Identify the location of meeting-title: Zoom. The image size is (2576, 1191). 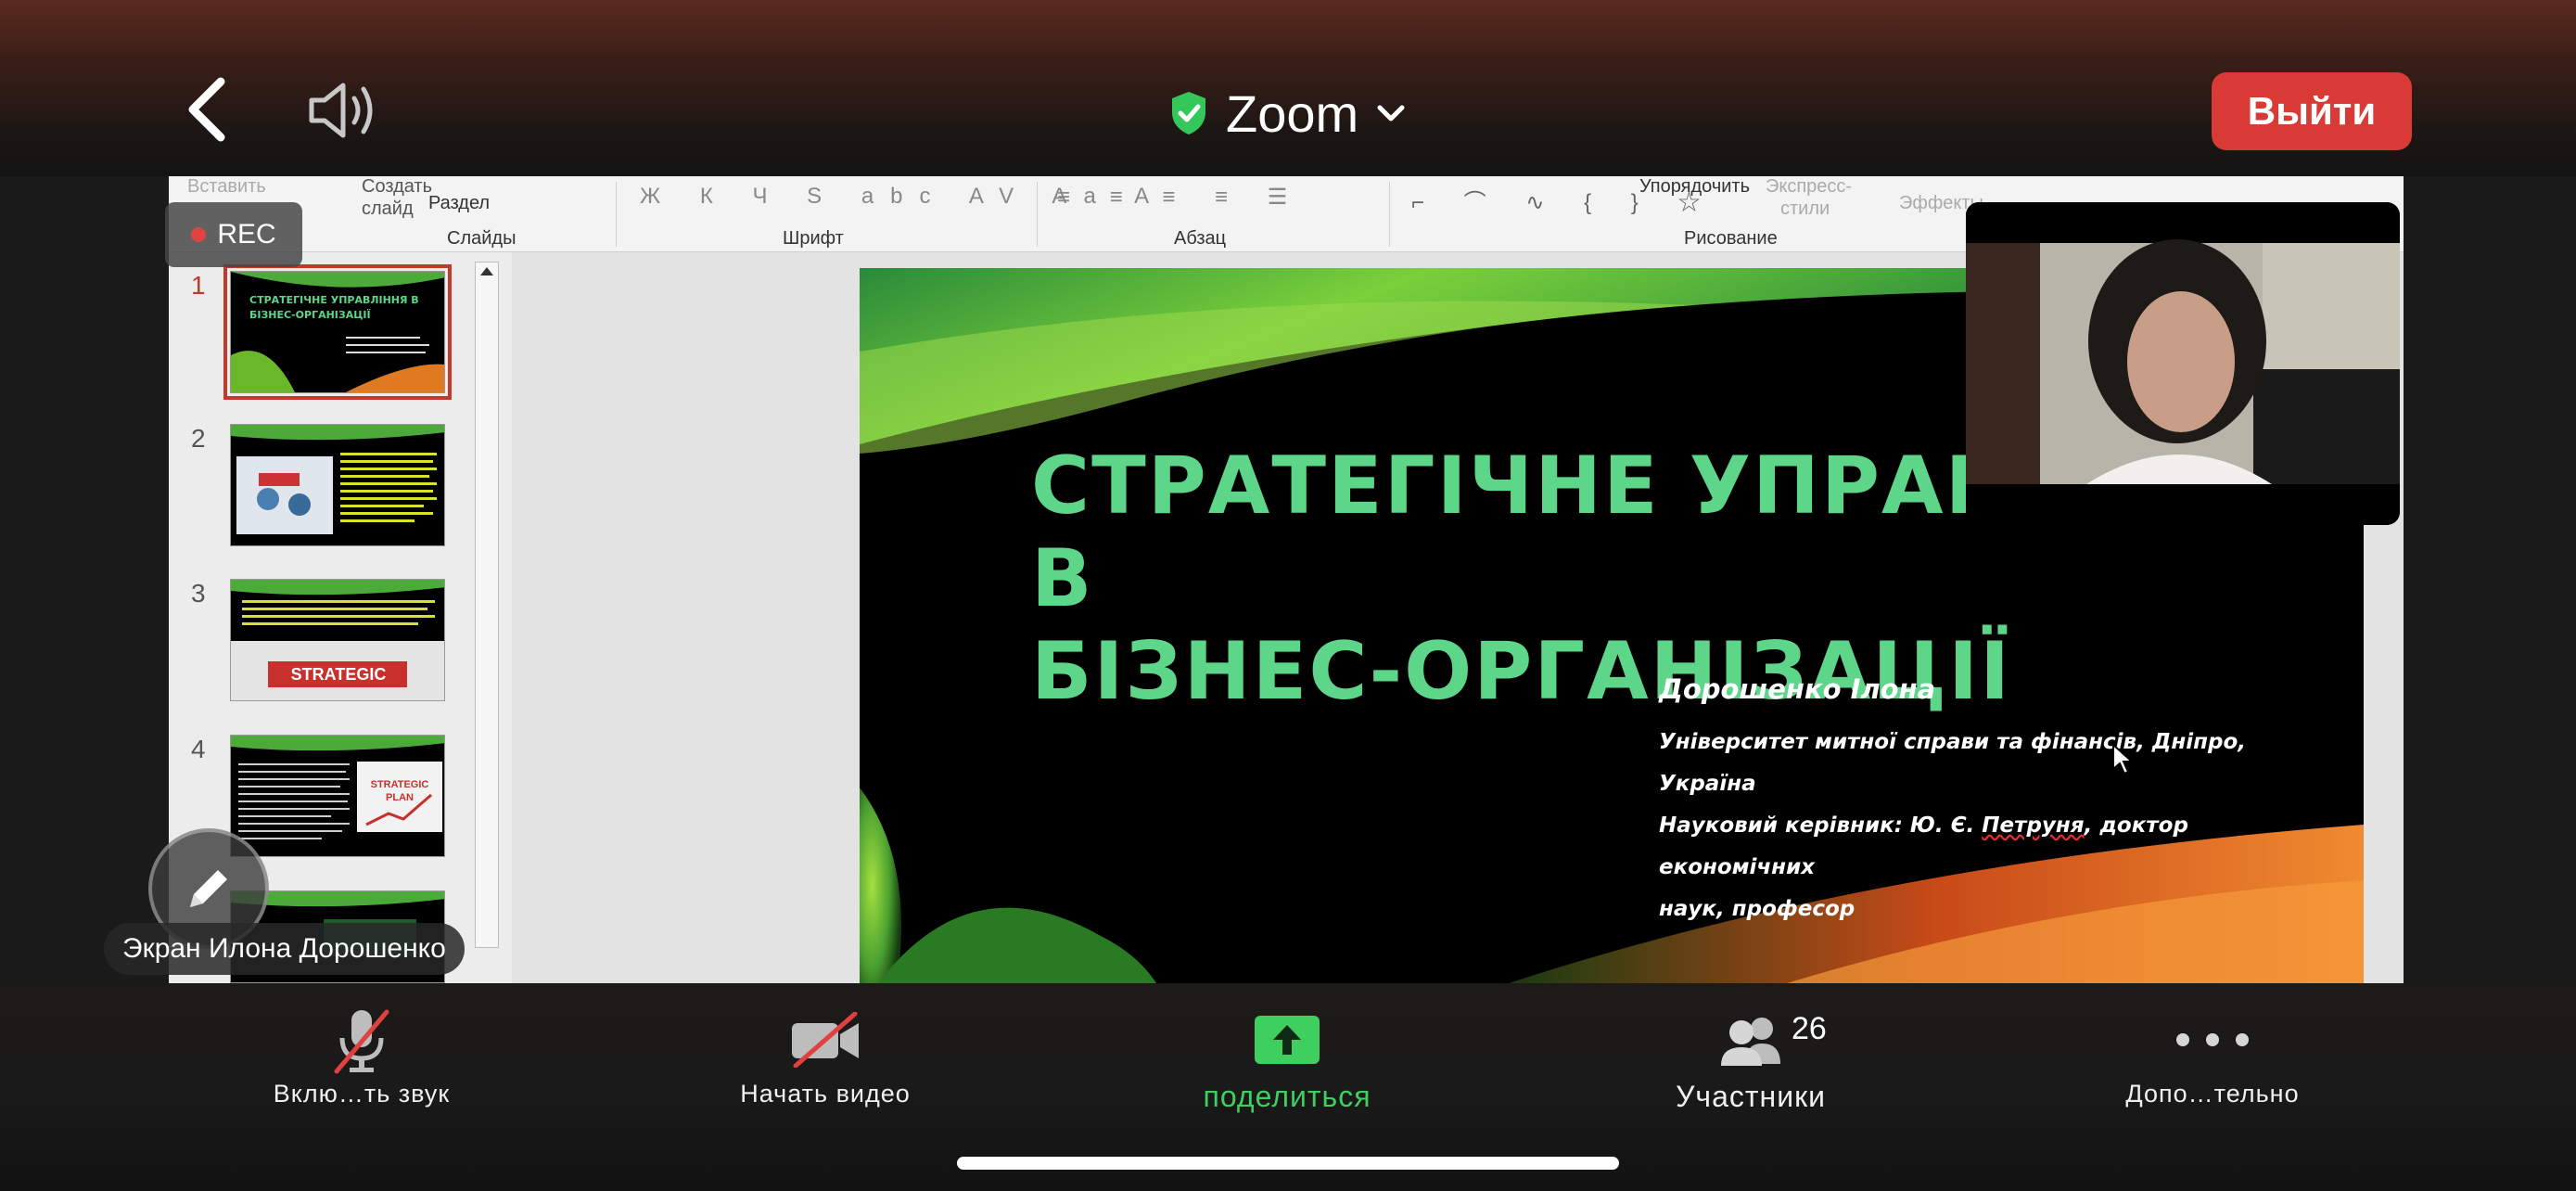
(1292, 113).